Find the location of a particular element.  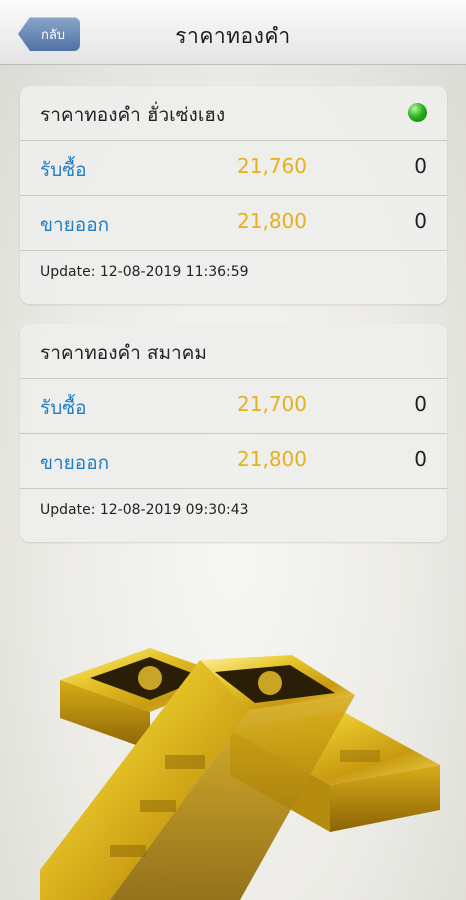

update-timestamp: Update: 12-08-2019 11:36:59 is located at coordinates (144, 272).